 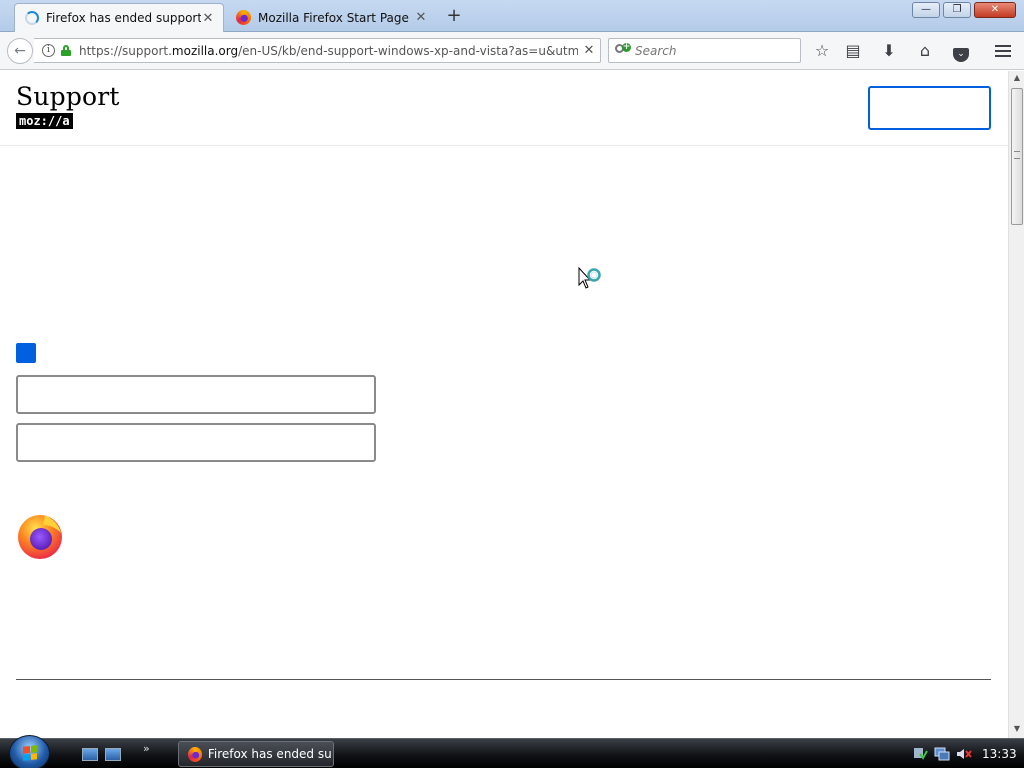 I want to click on url-prefix: https://support., so click(x=125, y=50).